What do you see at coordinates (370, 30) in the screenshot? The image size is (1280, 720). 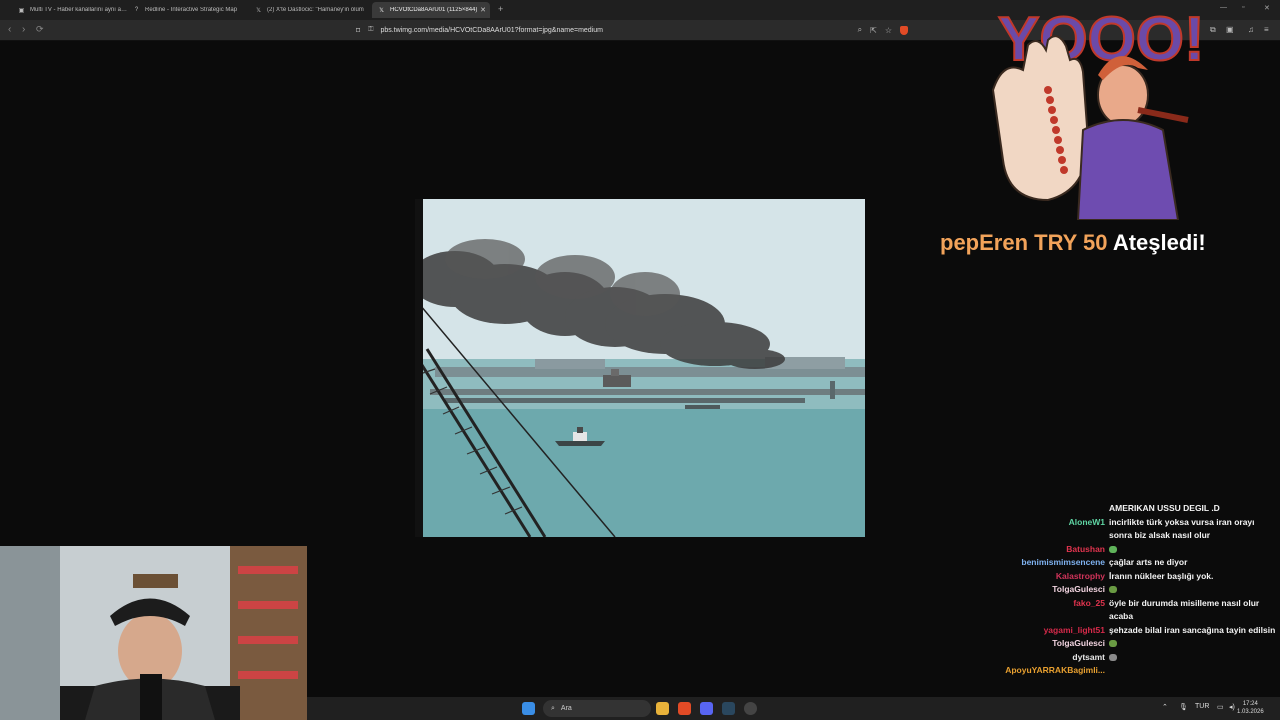 I see `site-info-icon: ⚿` at bounding box center [370, 30].